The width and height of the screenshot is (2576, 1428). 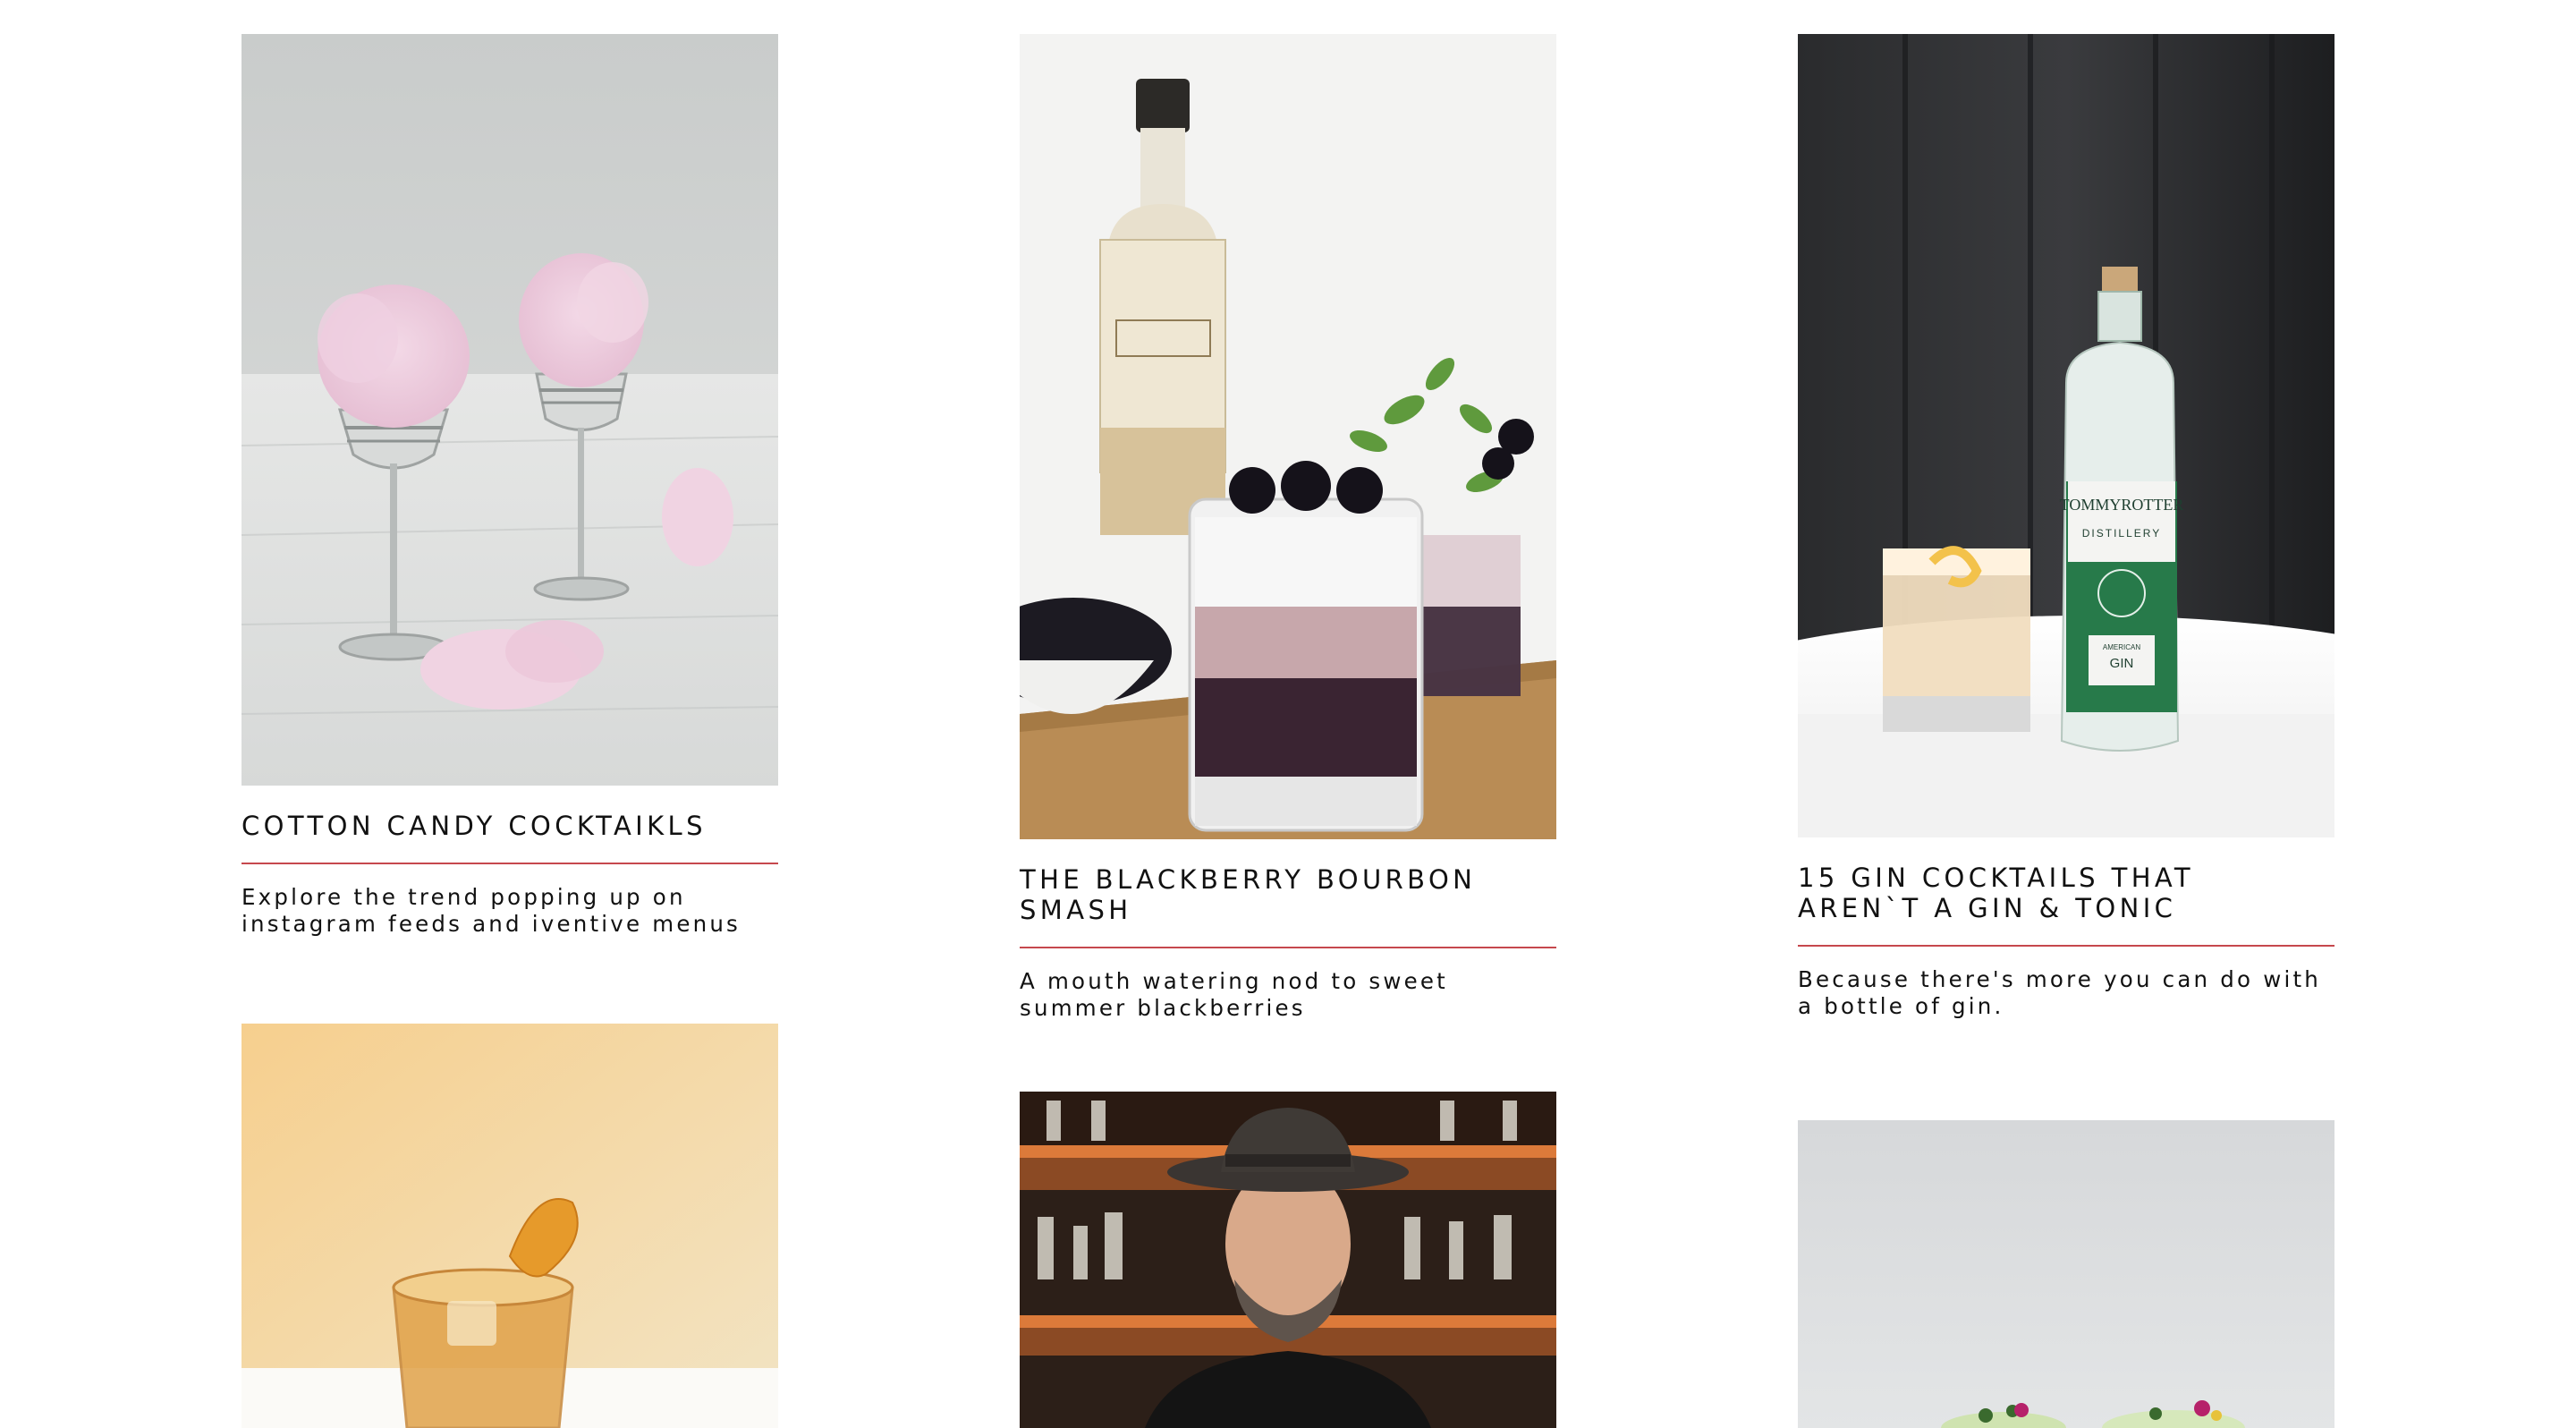 What do you see at coordinates (1288, 436) in the screenshot?
I see `blackberry-bourbon-smash-image` at bounding box center [1288, 436].